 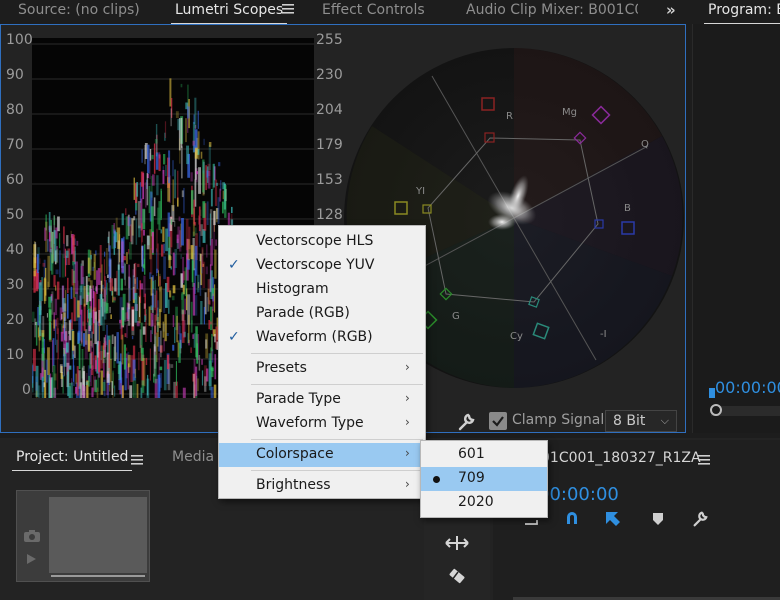 What do you see at coordinates (712, 393) in the screenshot?
I see `playhead-marker` at bounding box center [712, 393].